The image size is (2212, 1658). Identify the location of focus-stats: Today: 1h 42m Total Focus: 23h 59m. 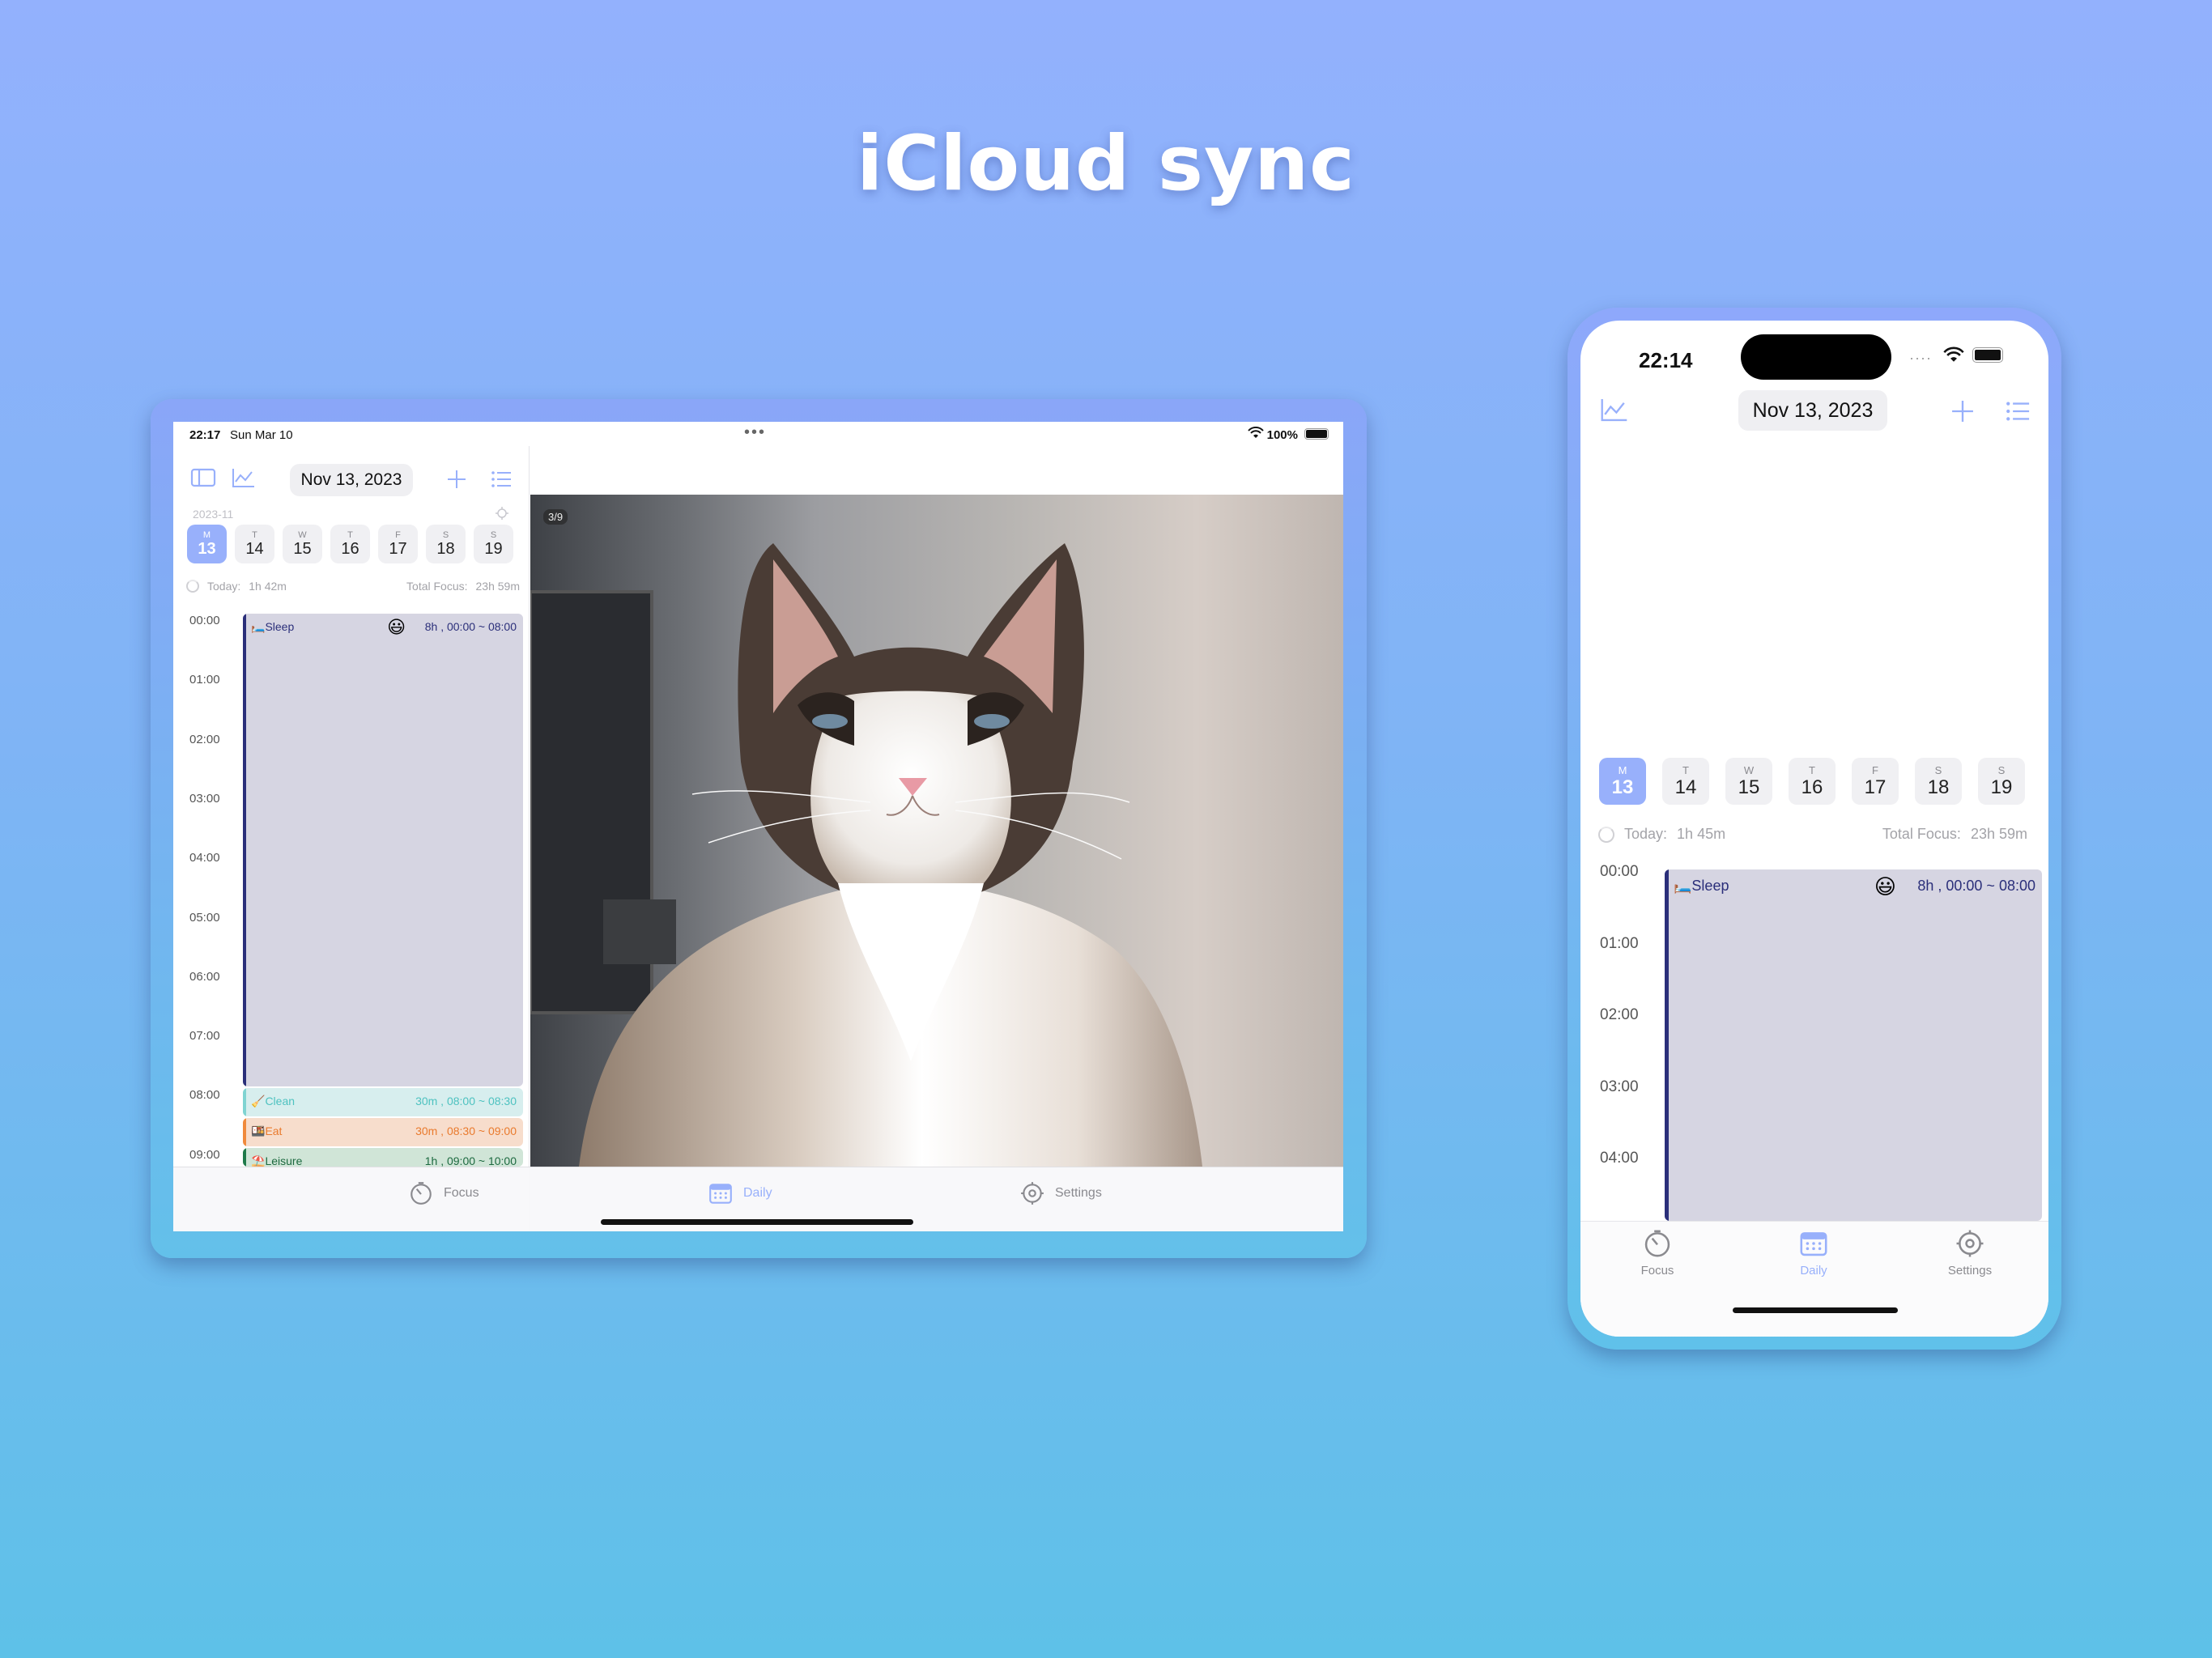
(353, 586).